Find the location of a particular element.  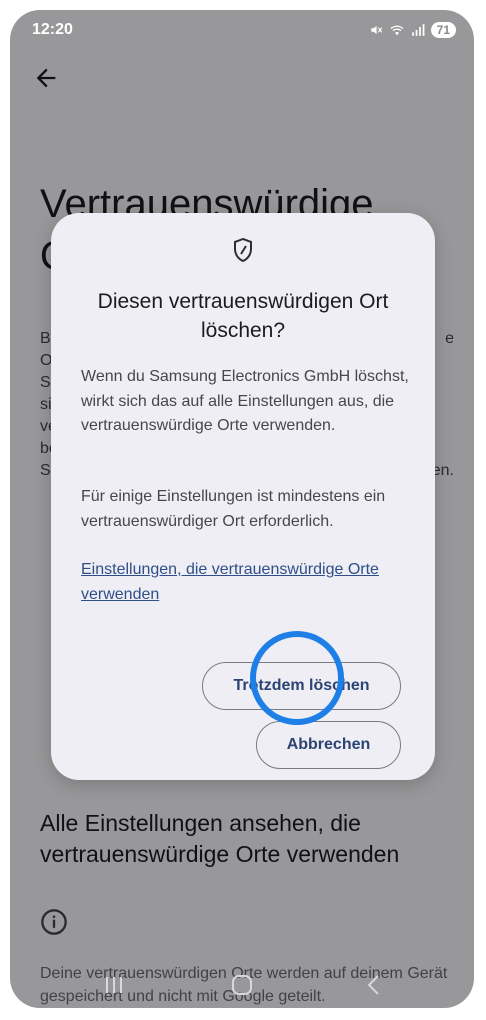

home-icon is located at coordinates (242, 985).